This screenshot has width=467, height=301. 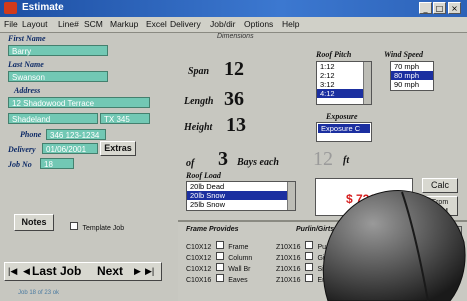 What do you see at coordinates (198, 127) in the screenshot?
I see `height-label: Height` at bounding box center [198, 127].